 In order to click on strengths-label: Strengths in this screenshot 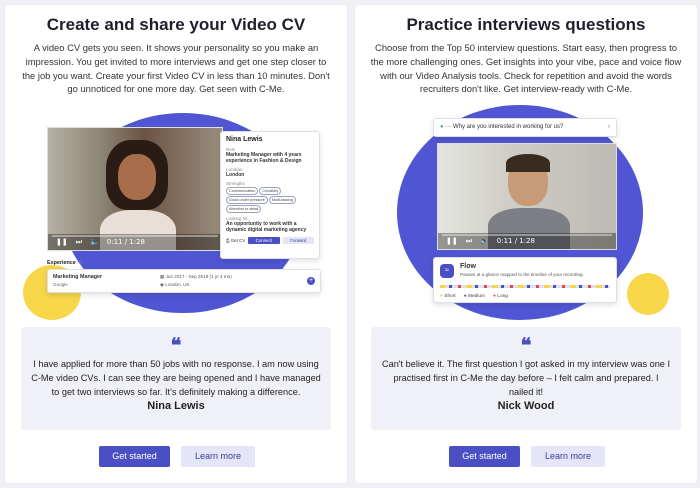, I will do `click(235, 183)`.